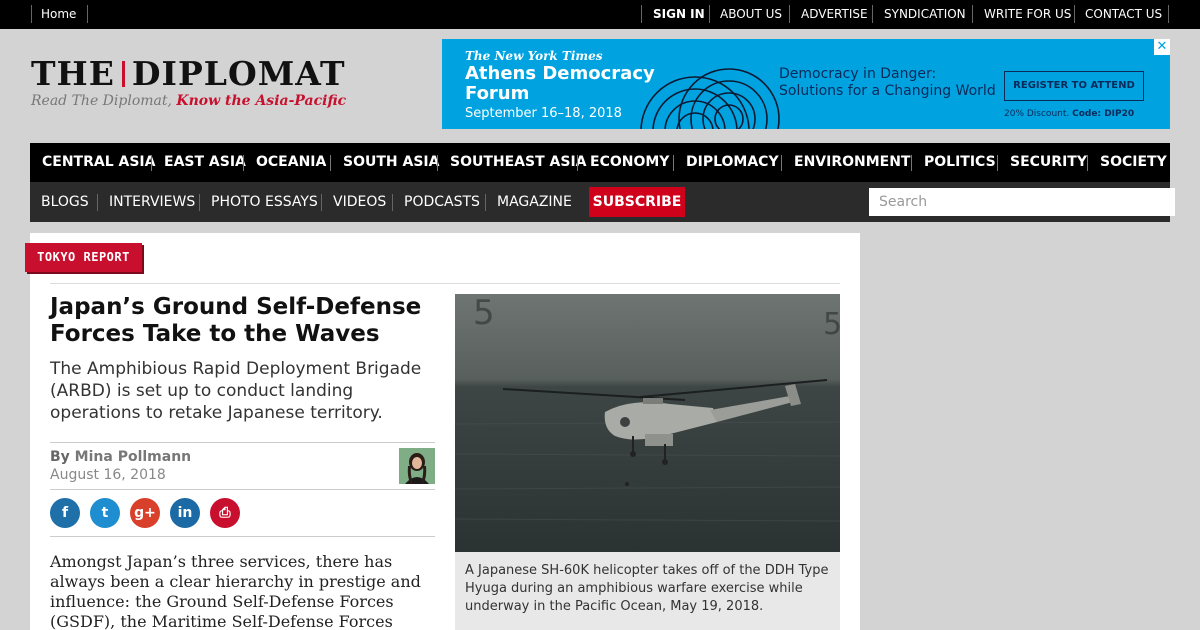 The height and width of the screenshot is (630, 1200). What do you see at coordinates (543, 113) in the screenshot?
I see `ad-dates: September 16–18, 2018` at bounding box center [543, 113].